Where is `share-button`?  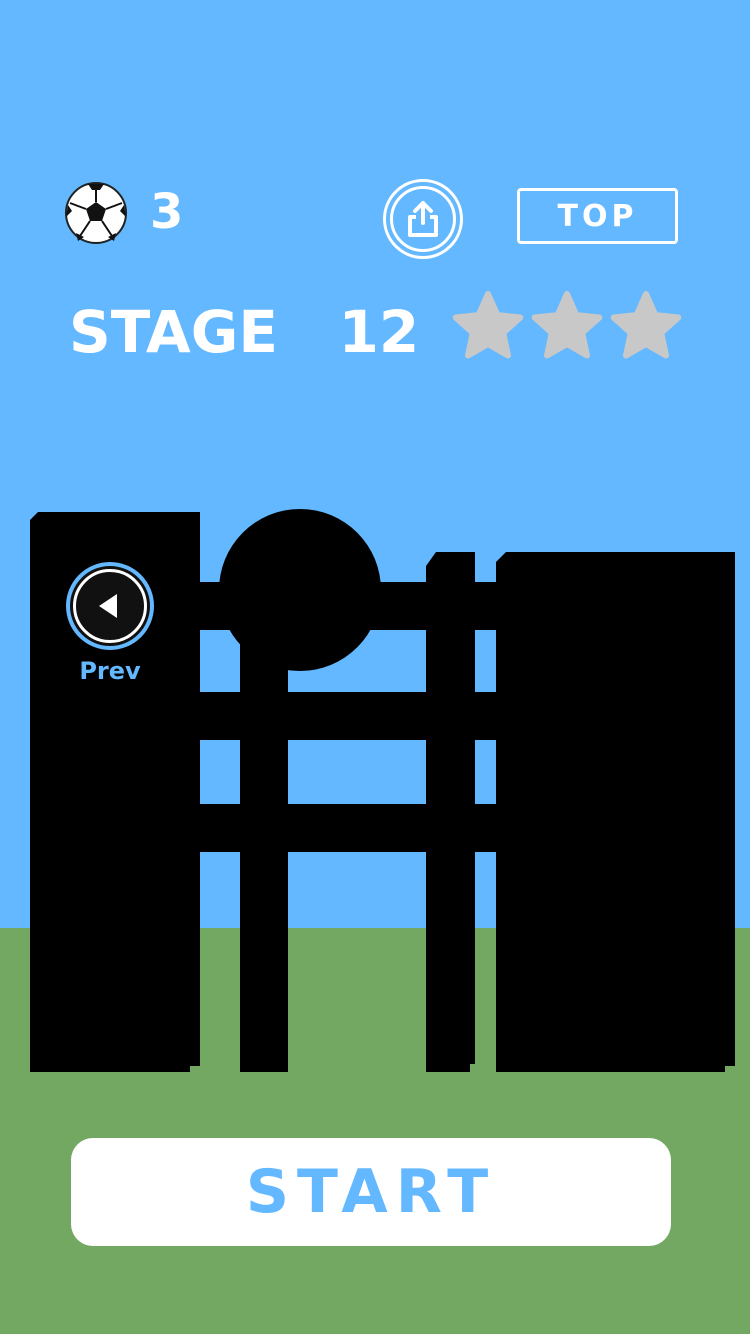
share-button is located at coordinates (423, 219).